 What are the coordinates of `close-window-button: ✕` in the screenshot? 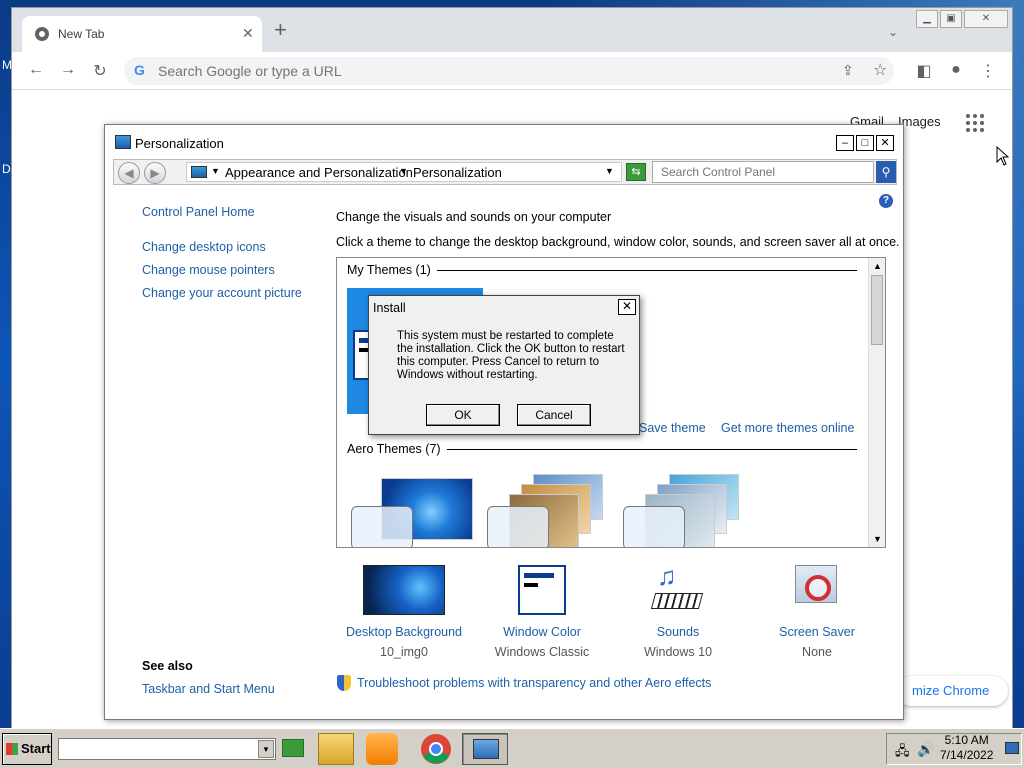 It's located at (986, 19).